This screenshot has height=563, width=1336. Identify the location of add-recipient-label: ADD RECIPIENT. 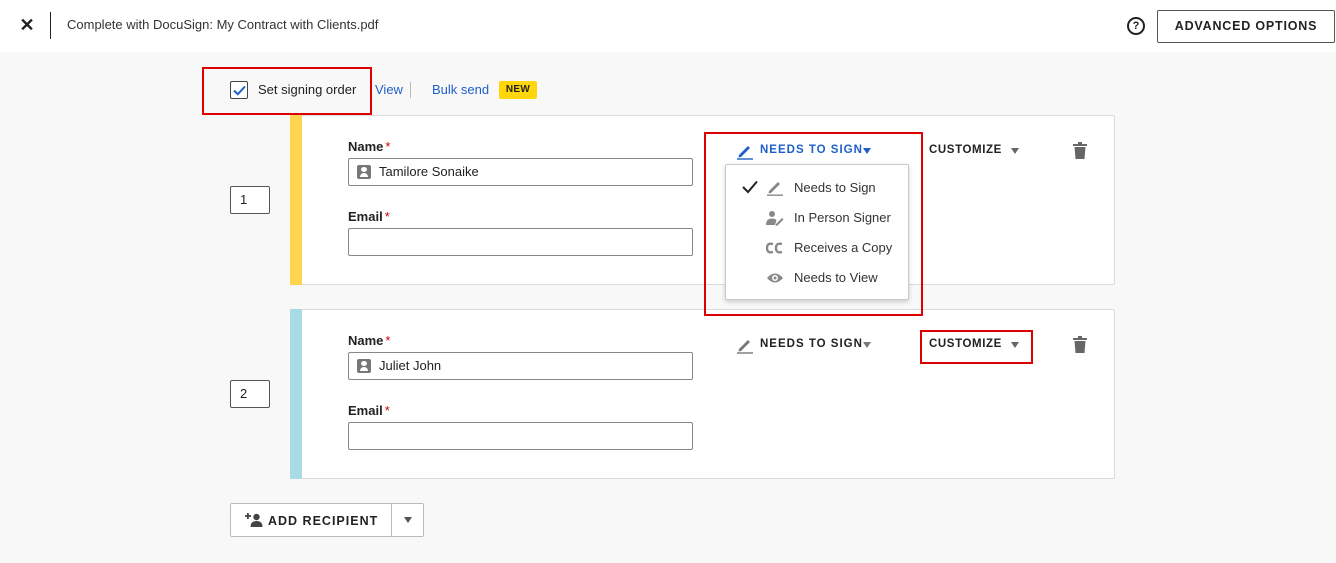
(323, 521).